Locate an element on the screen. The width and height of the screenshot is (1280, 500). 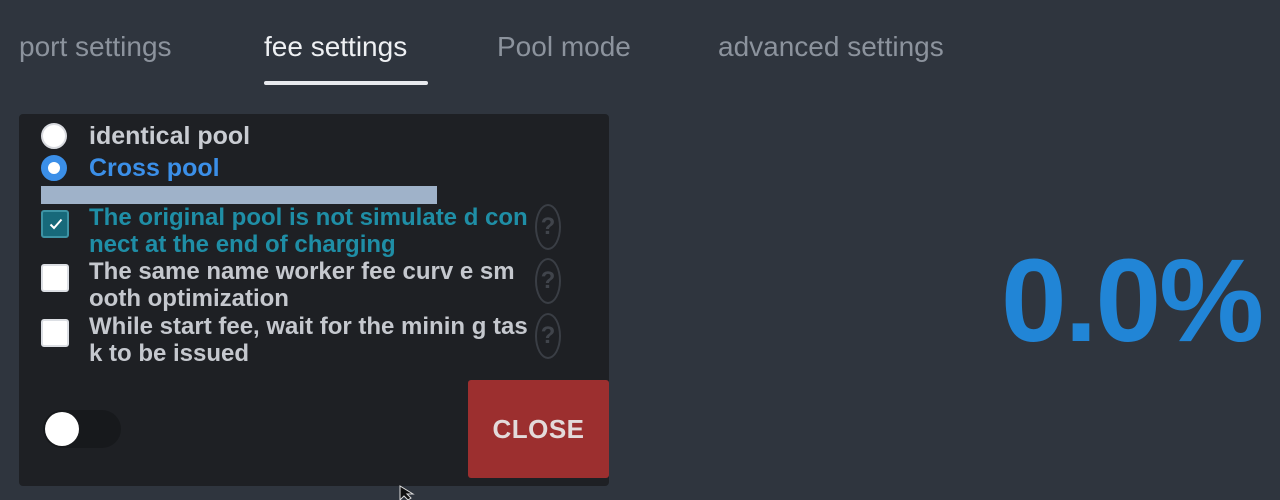
fee-percent-display: 0.0% is located at coordinates (1132, 301).